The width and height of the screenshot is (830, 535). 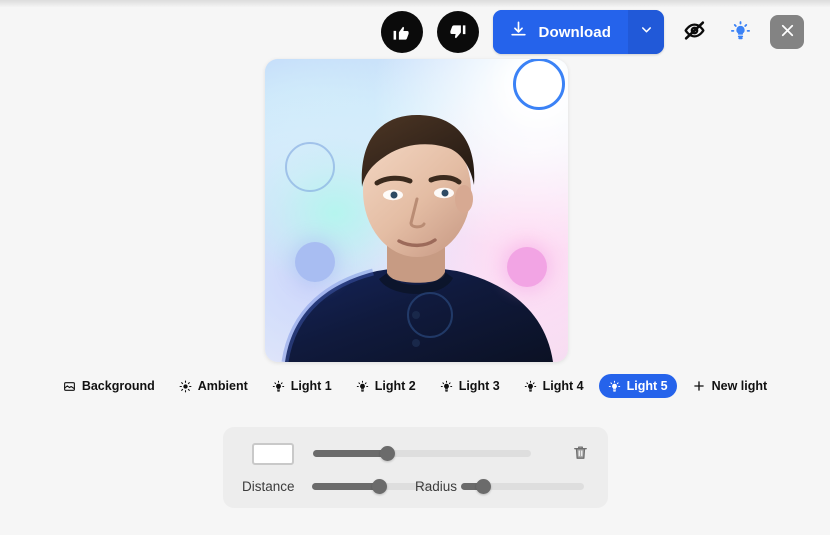 What do you see at coordinates (422, 453) in the screenshot?
I see `intensity-slider` at bounding box center [422, 453].